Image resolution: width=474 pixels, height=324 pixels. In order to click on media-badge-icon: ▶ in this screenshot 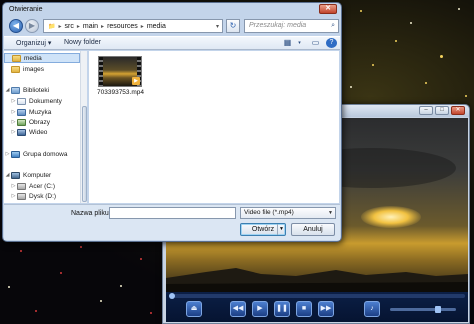, I will do `click(136, 81)`.